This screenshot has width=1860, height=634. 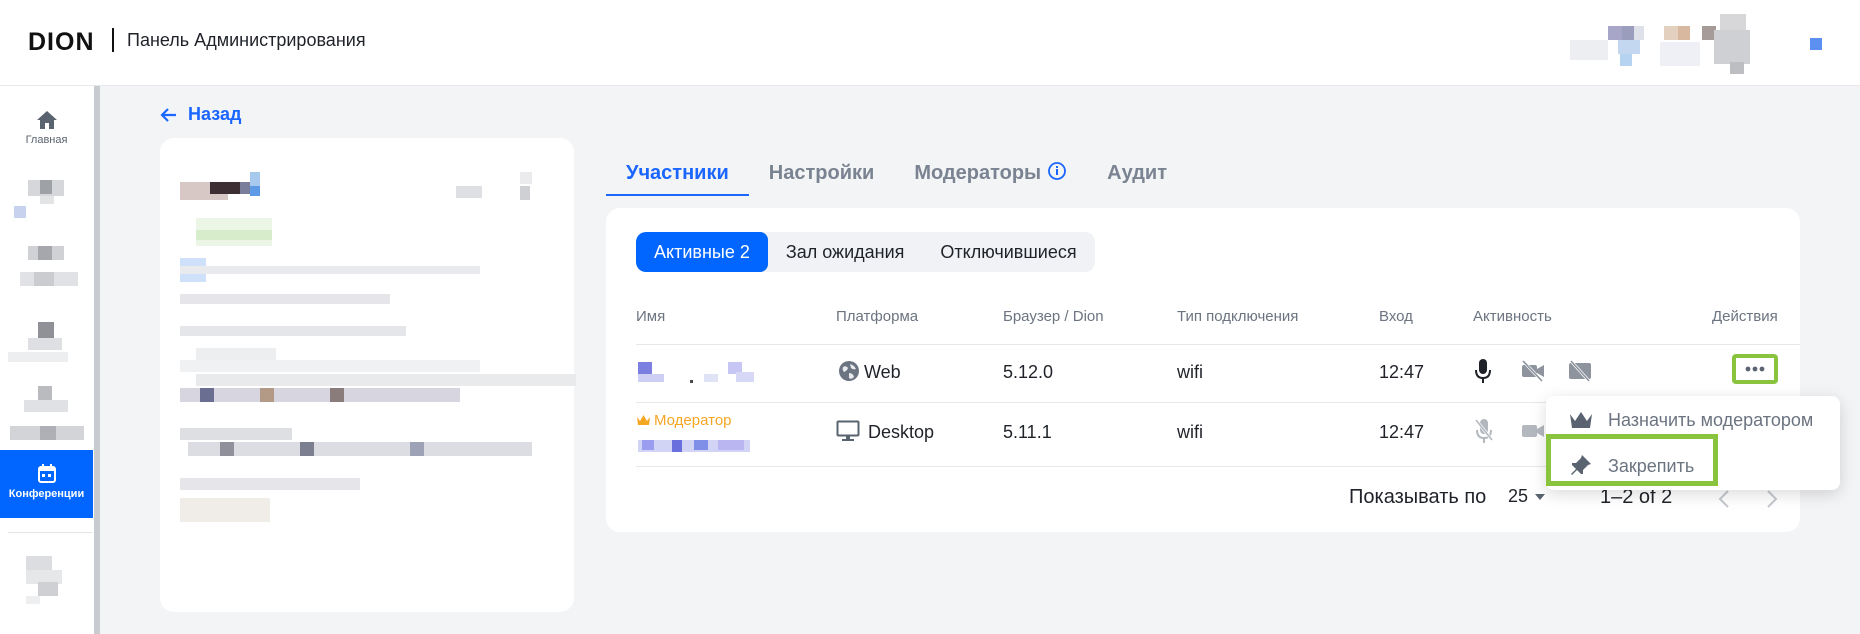 I want to click on version-value: 5.12.0, so click(x=1028, y=372).